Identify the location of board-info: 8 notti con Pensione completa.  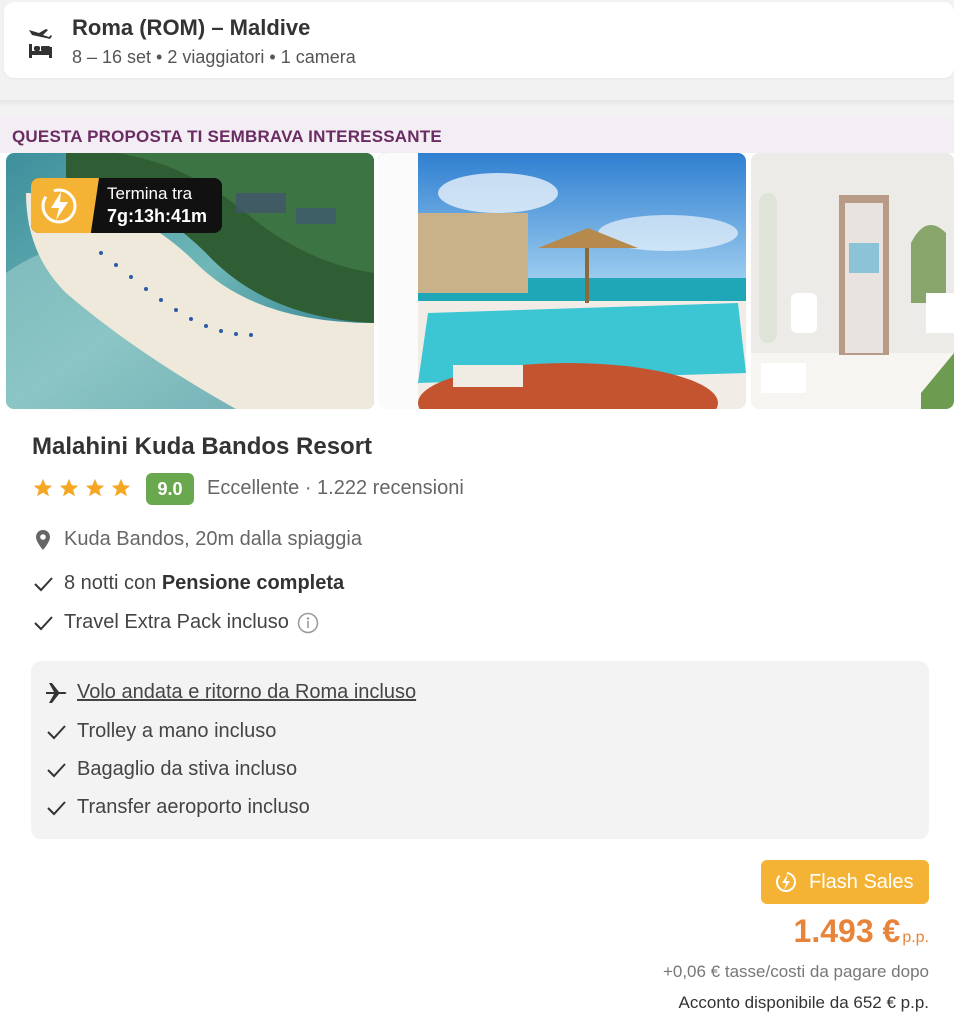
(188, 583).